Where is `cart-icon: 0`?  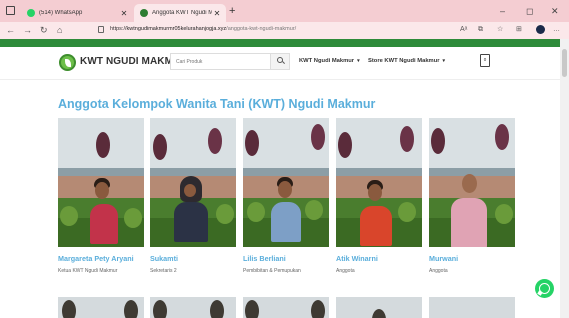 cart-icon: 0 is located at coordinates (485, 60).